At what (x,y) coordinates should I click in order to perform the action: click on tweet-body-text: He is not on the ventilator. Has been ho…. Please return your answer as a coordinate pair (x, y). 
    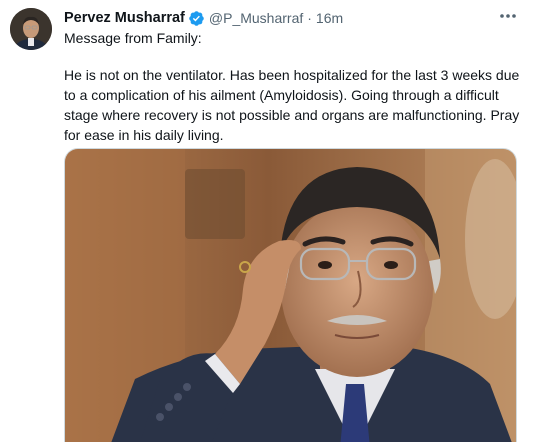
    Looking at the image, I should click on (292, 105).